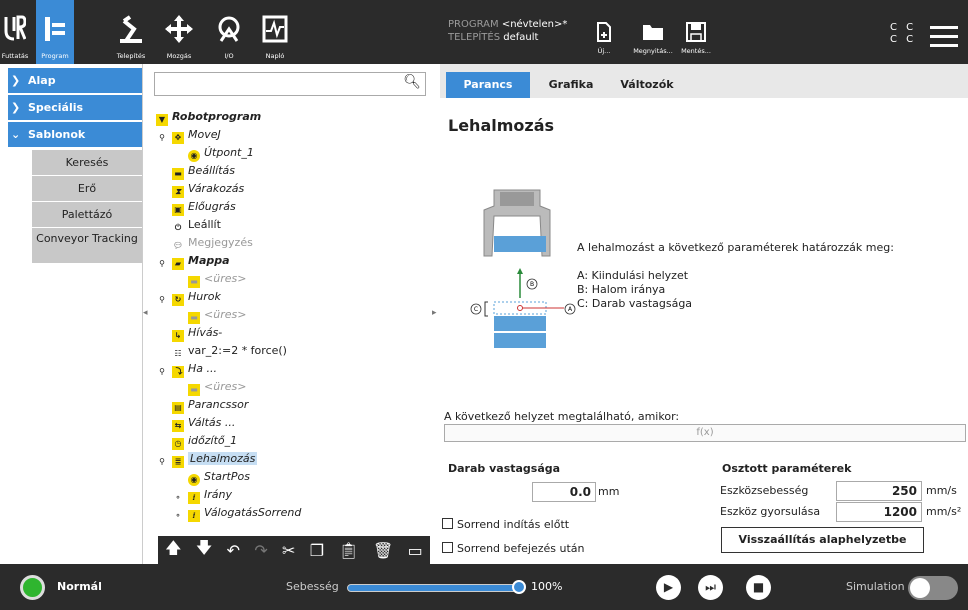 This screenshot has width=968, height=610. Describe the element at coordinates (220, 242) in the screenshot. I see `tree-label: Megjegyzés` at that location.